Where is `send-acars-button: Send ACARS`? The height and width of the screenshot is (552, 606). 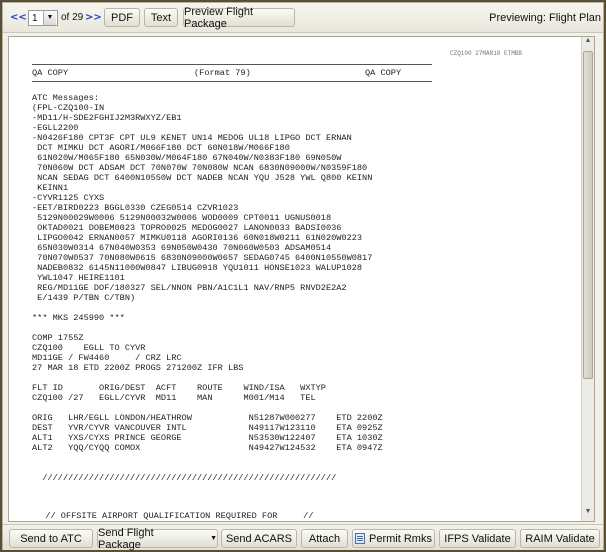 send-acars-button: Send ACARS is located at coordinates (259, 538).